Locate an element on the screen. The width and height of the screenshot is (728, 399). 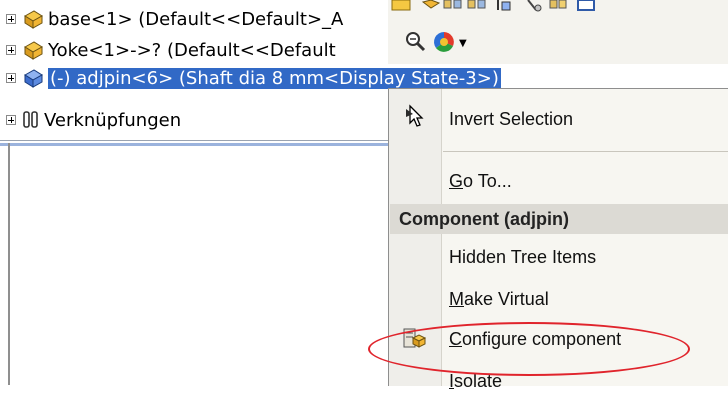
tree-item-verknuepfungen: Verknüpfungen is located at coordinates (90, 120).